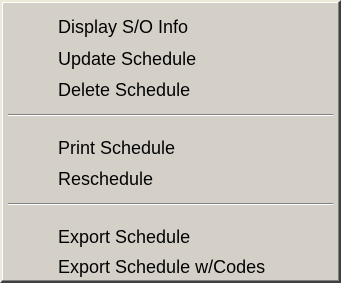 This screenshot has width=347, height=289. What do you see at coordinates (123, 27) in the screenshot?
I see `menu-item-display-so-info: Display S/O Info` at bounding box center [123, 27].